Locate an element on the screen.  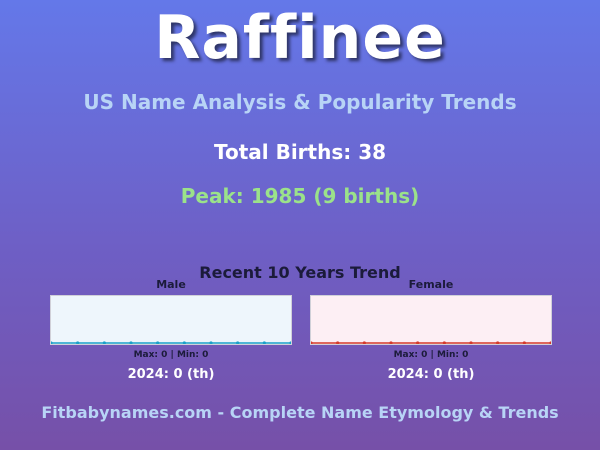
name-title: Raffinee is located at coordinates (300, 38).